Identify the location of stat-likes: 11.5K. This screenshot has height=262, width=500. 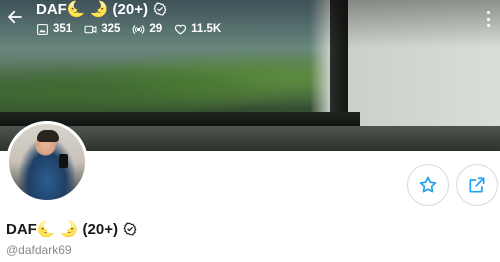
(197, 29).